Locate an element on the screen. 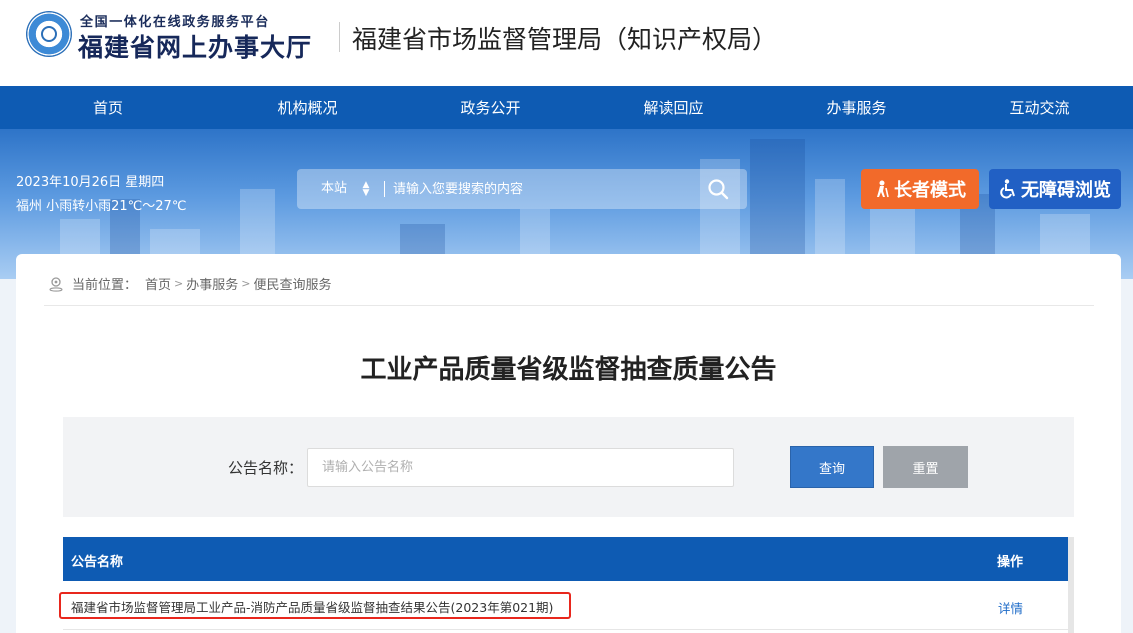 This screenshot has width=1133, height=633. accessibility-button: 无障碍浏览 is located at coordinates (1055, 189).